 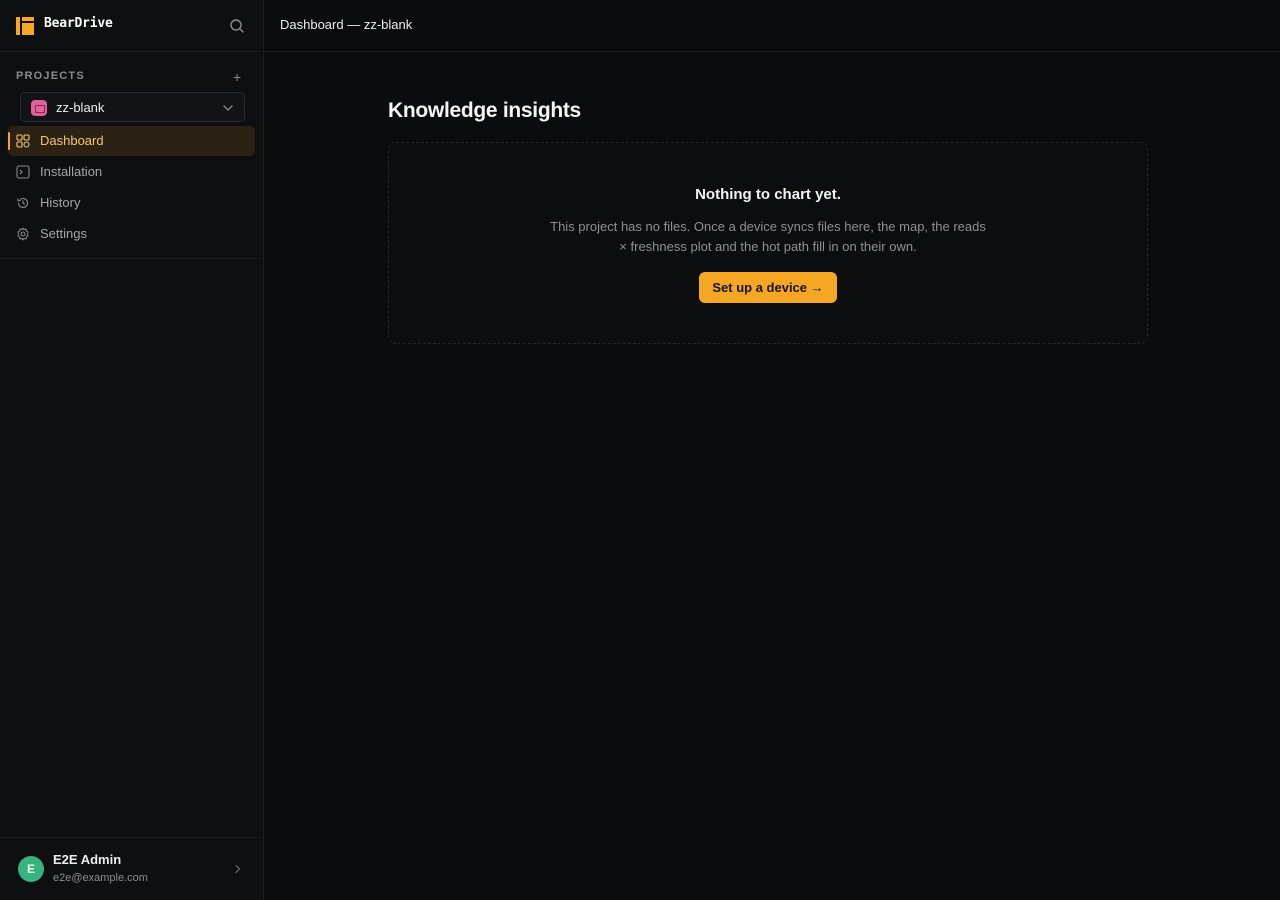 What do you see at coordinates (238, 869) in the screenshot?
I see `chevron-right-icon` at bounding box center [238, 869].